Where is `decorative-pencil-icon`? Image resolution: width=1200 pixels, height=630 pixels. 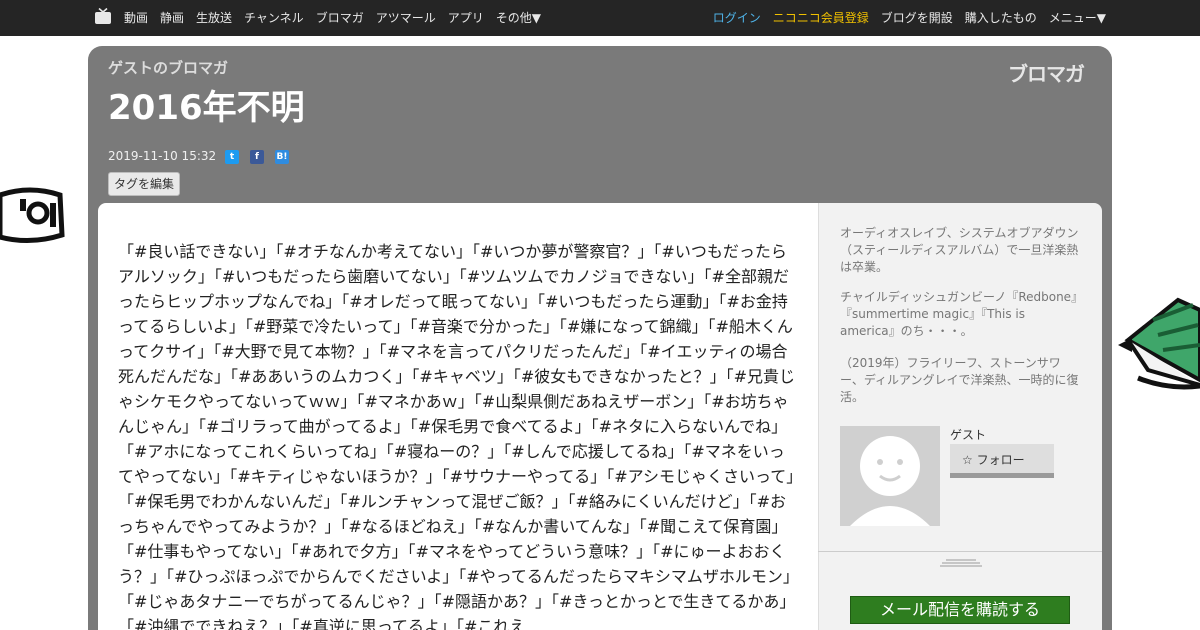 decorative-pencil-icon is located at coordinates (1159, 343).